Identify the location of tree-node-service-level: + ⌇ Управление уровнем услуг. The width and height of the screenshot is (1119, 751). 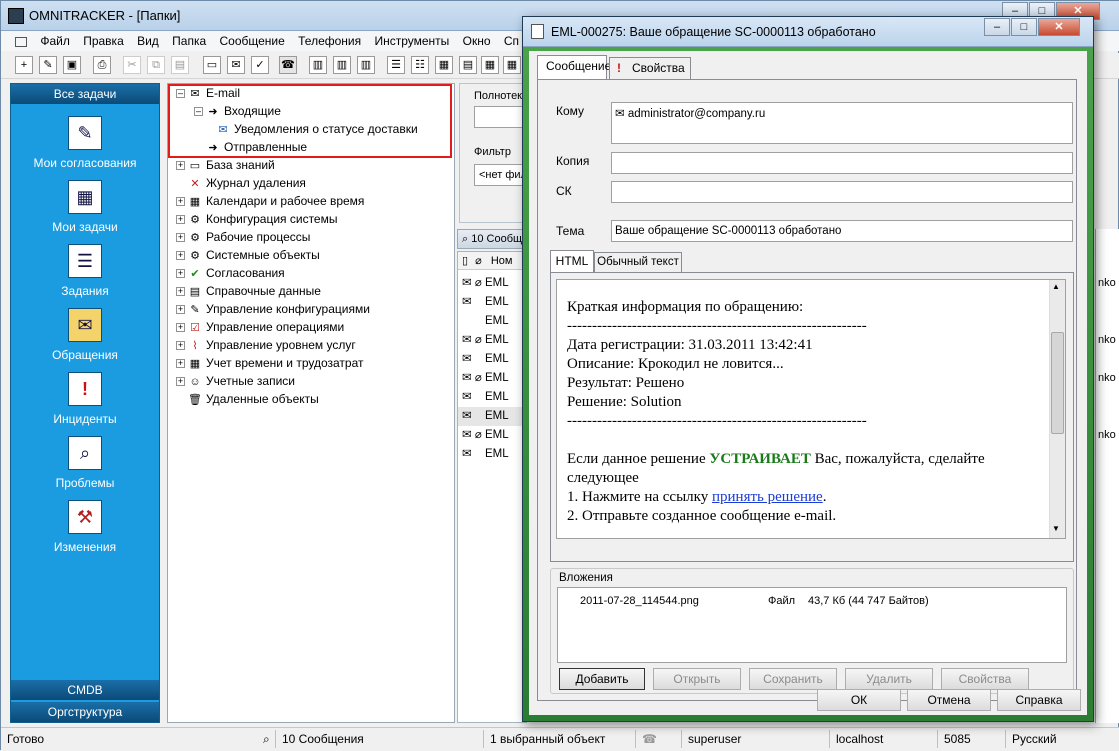
(266, 345).